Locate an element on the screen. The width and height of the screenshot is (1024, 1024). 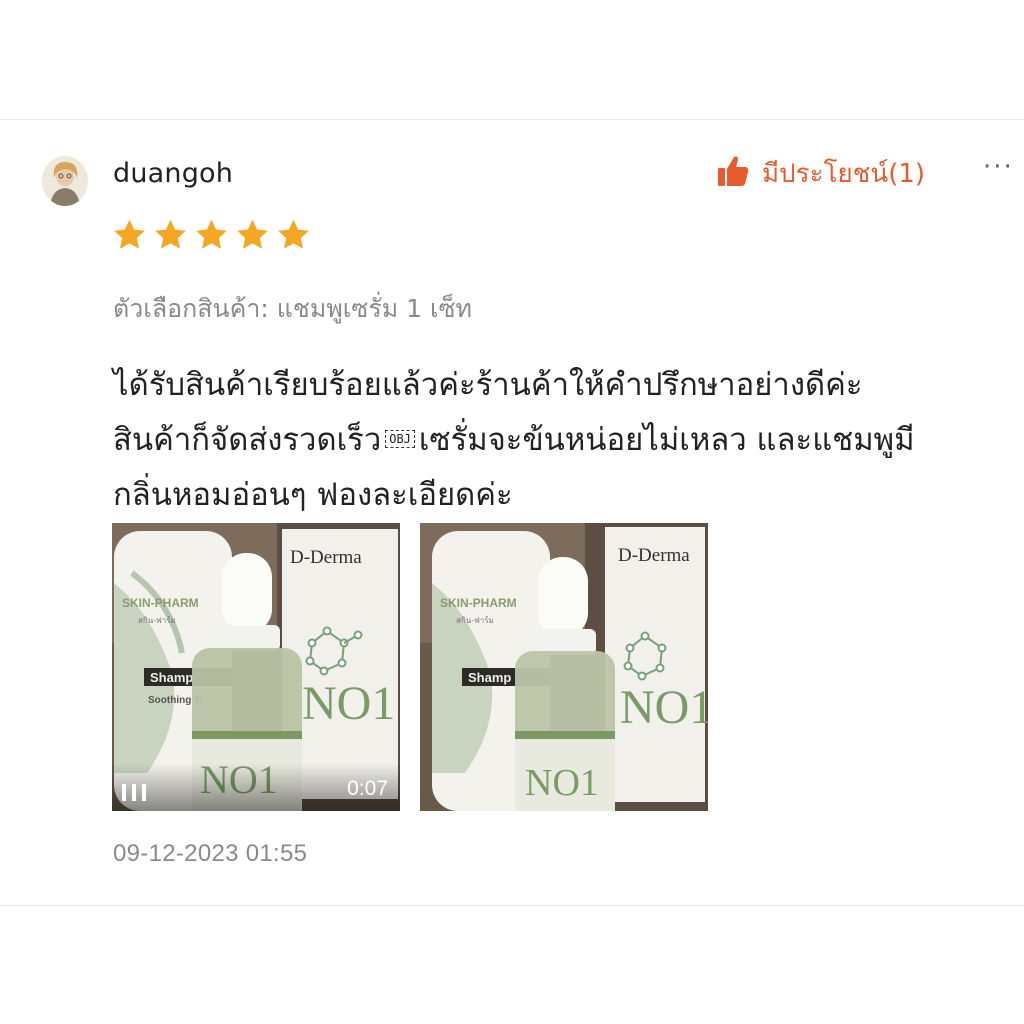
bottom-divider is located at coordinates (512, 905).